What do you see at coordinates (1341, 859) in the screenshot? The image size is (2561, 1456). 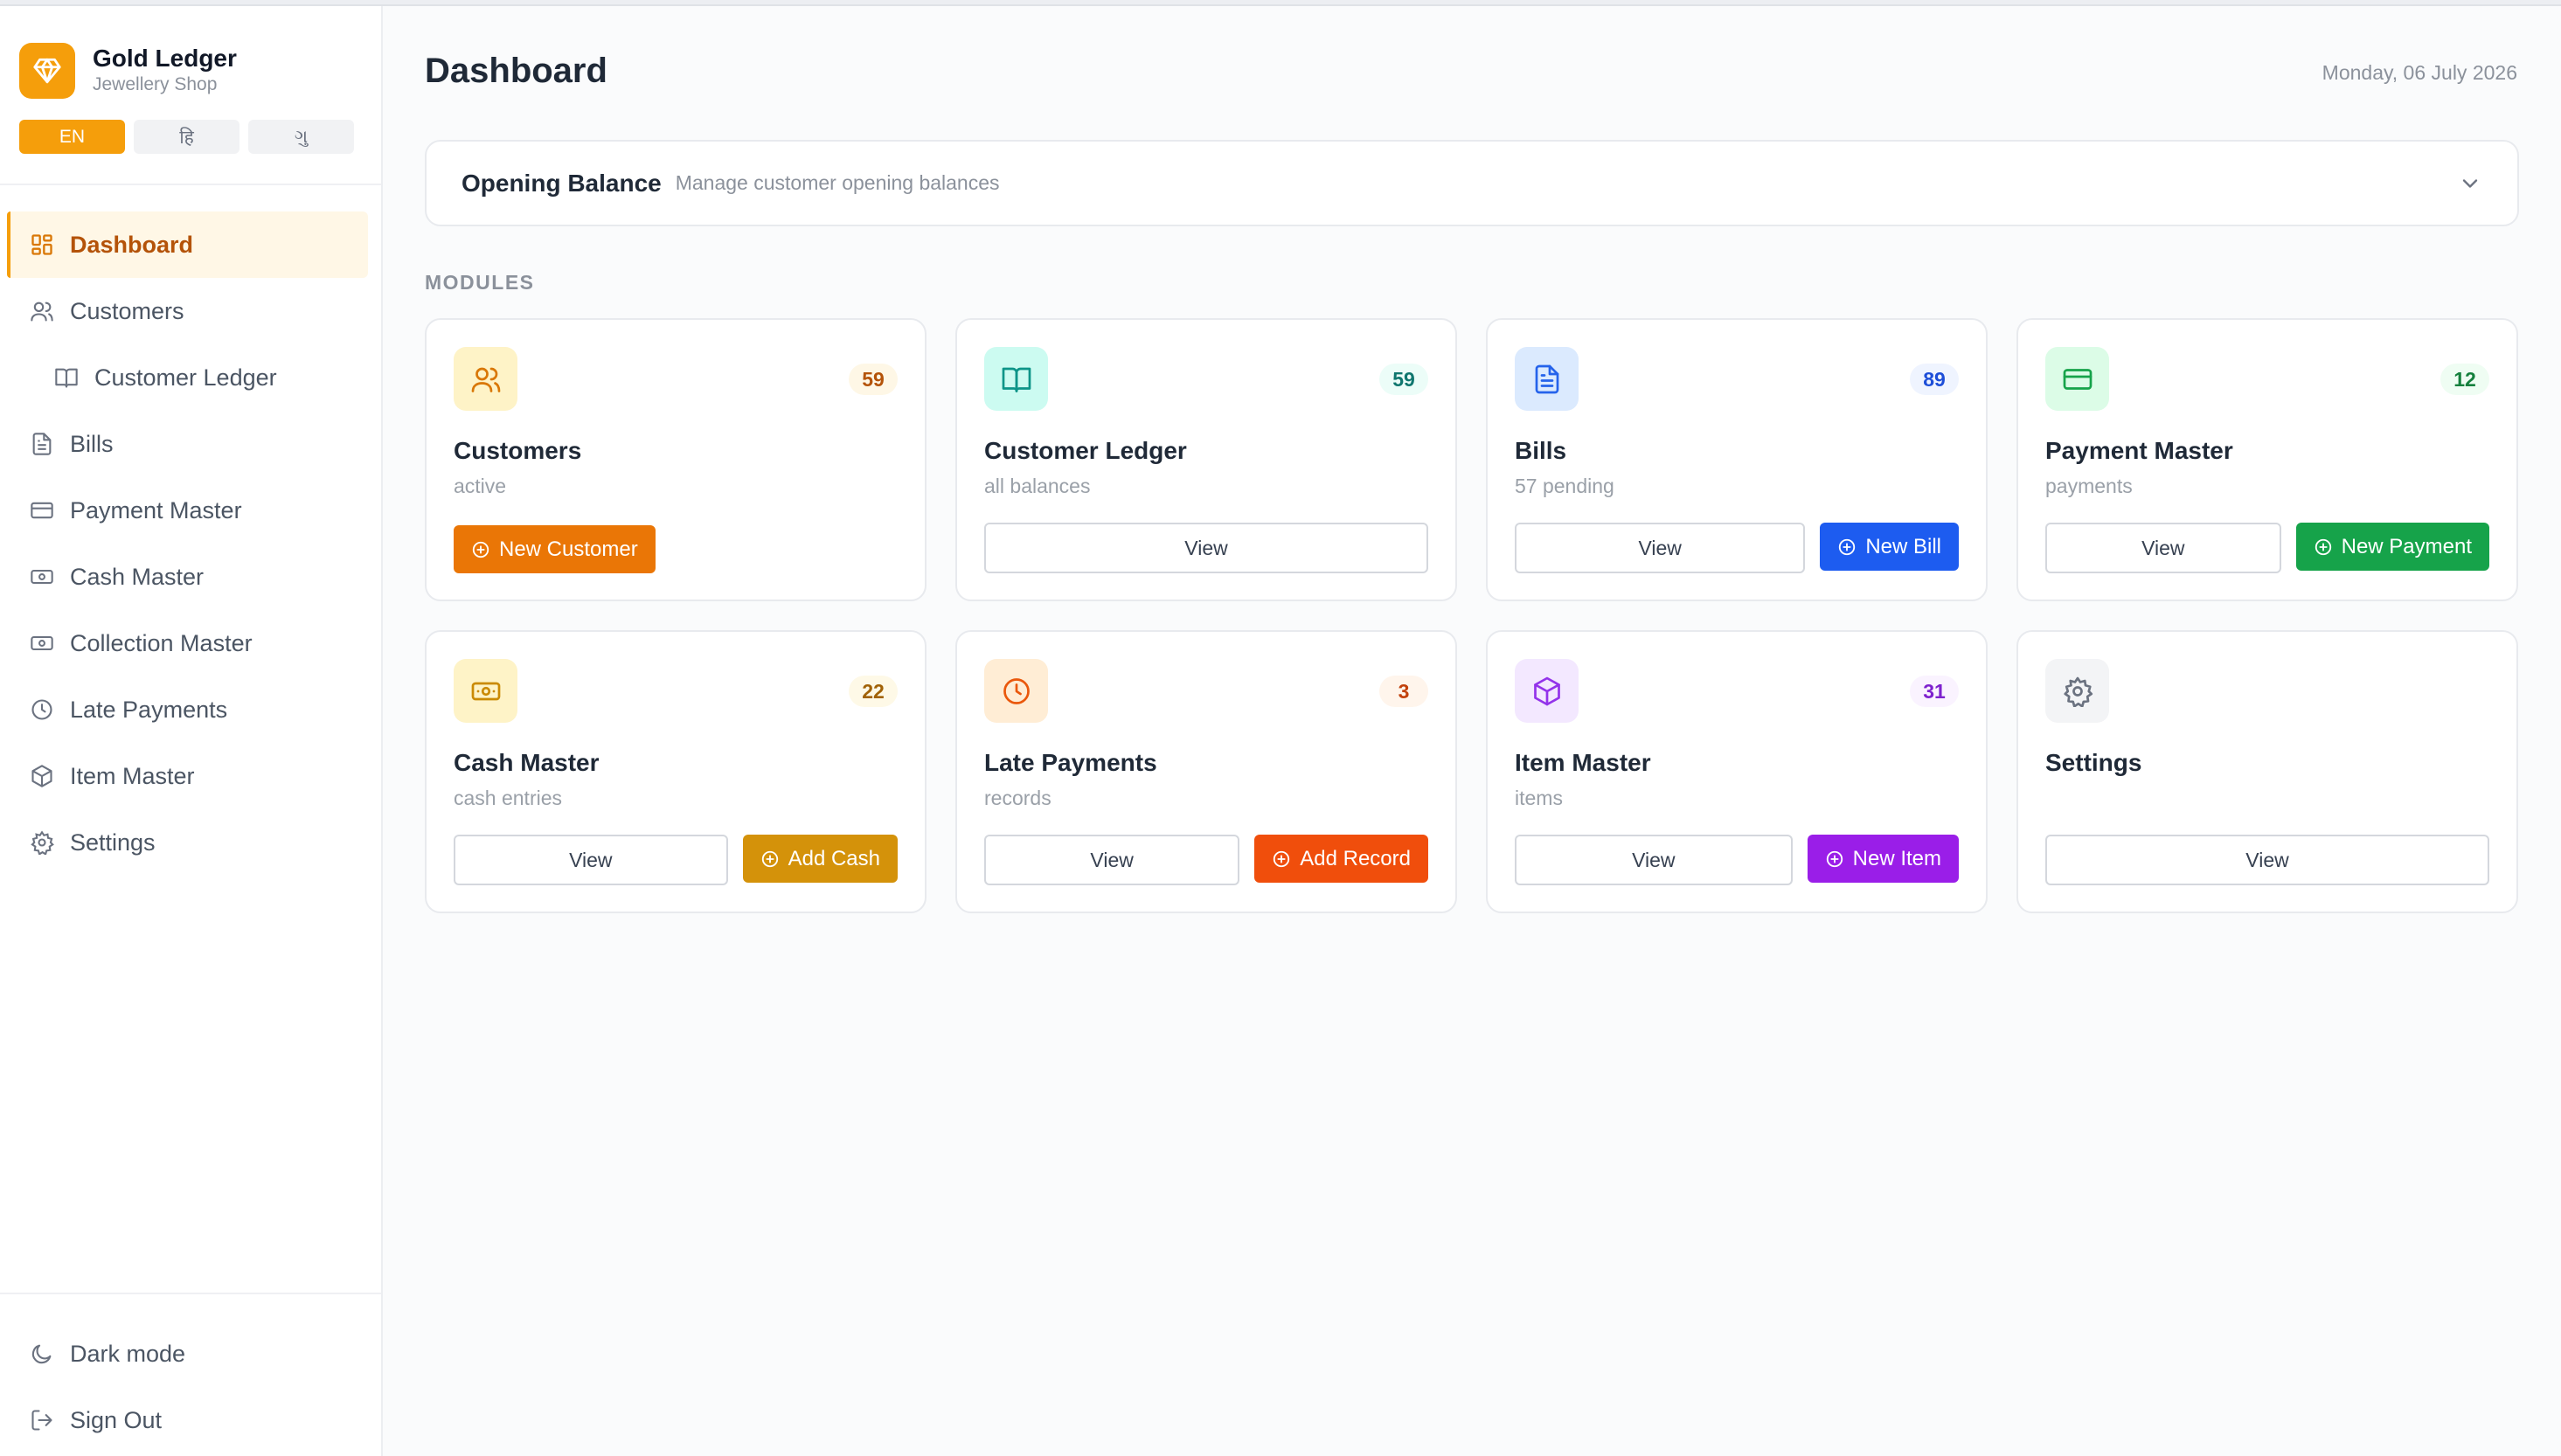 I see `add-record-button: Add Record` at bounding box center [1341, 859].